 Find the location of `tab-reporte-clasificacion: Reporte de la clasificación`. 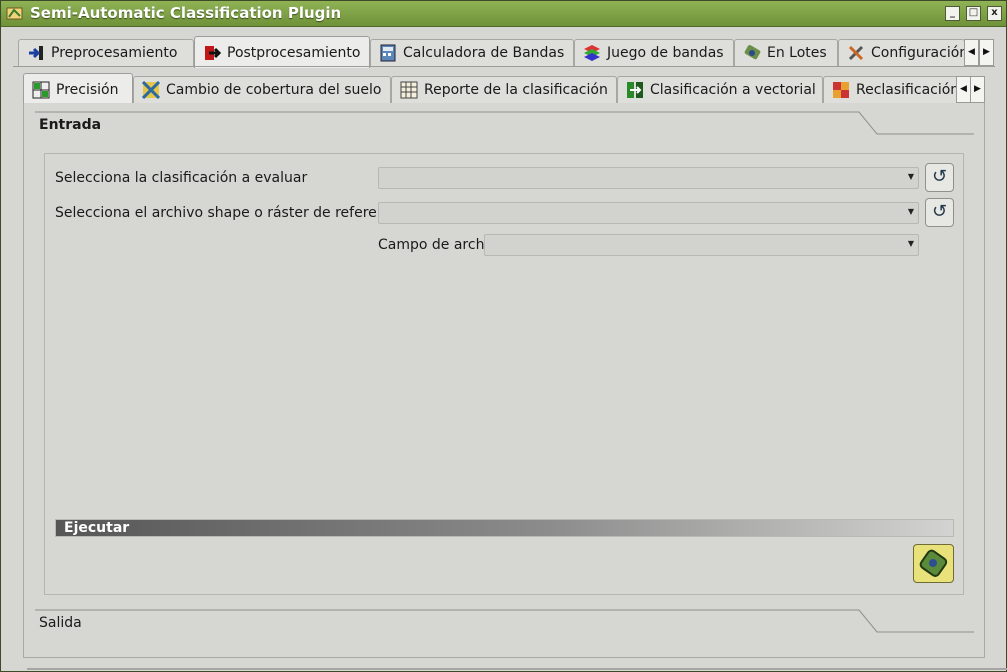

tab-reporte-clasificacion: Reporte de la clasificación is located at coordinates (504, 89).